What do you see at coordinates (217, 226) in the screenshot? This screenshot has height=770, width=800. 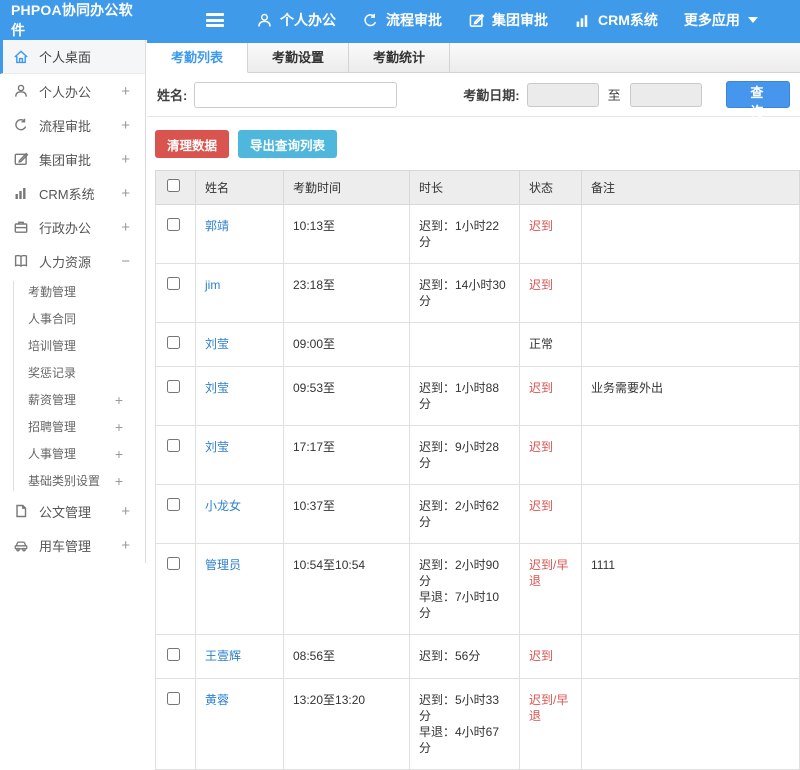 I see `employee-name-link: 郭靖` at bounding box center [217, 226].